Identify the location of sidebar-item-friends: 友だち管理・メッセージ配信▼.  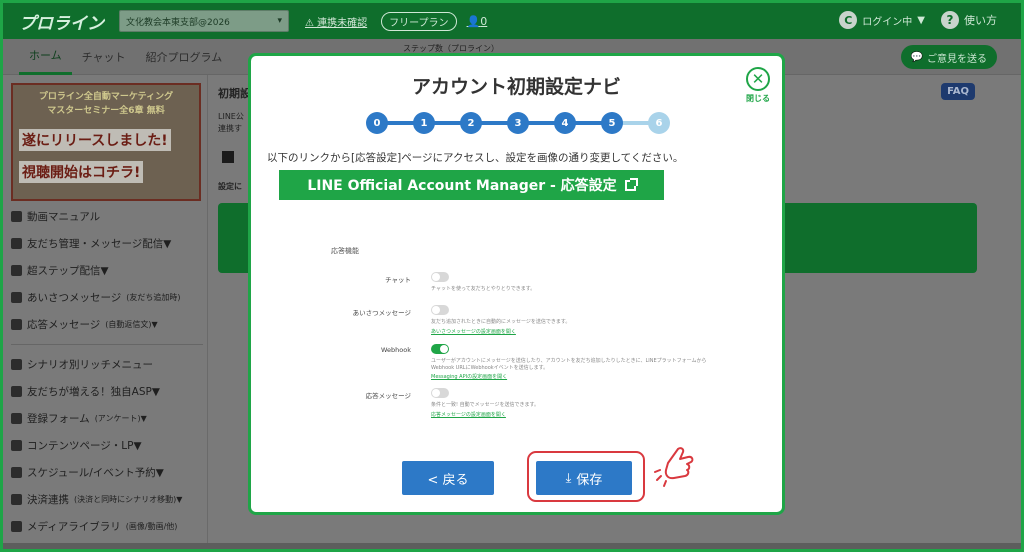
(107, 243).